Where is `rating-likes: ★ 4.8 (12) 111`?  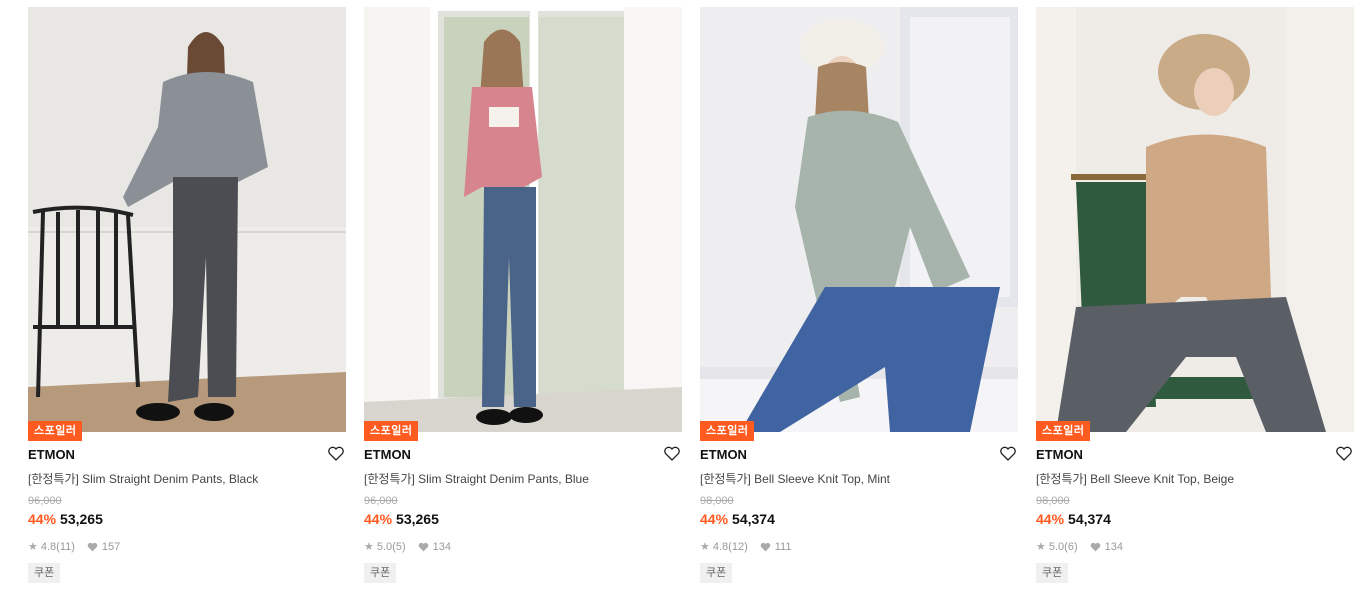 rating-likes: ★ 4.8 (12) 111 is located at coordinates (746, 547).